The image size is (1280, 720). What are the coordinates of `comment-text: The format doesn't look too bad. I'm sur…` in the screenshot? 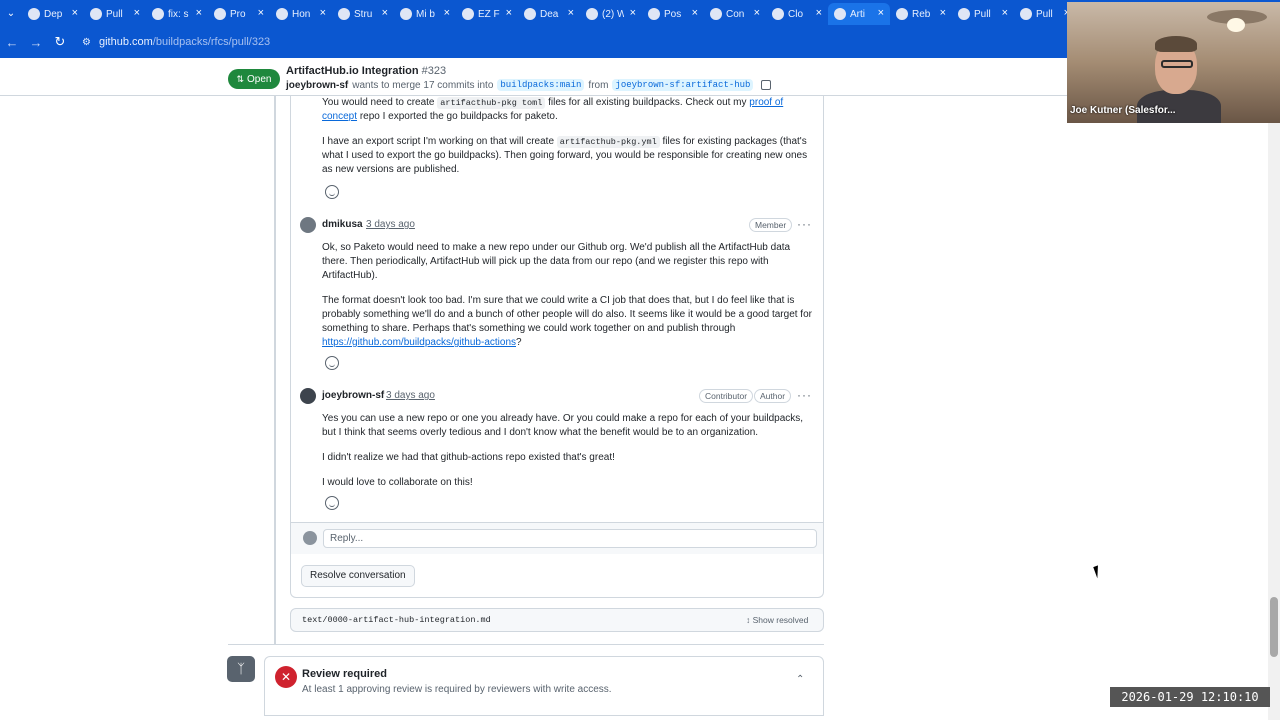 It's located at (567, 314).